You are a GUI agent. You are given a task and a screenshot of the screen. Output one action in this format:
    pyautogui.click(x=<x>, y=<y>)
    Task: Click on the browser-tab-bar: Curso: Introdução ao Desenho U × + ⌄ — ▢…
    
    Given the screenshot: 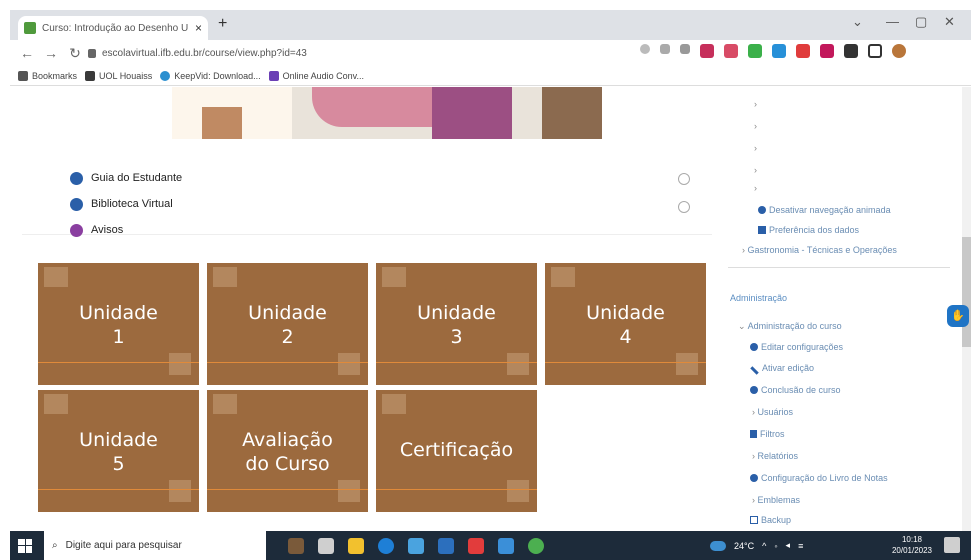 What is the action you would take?
    pyautogui.click(x=490, y=25)
    